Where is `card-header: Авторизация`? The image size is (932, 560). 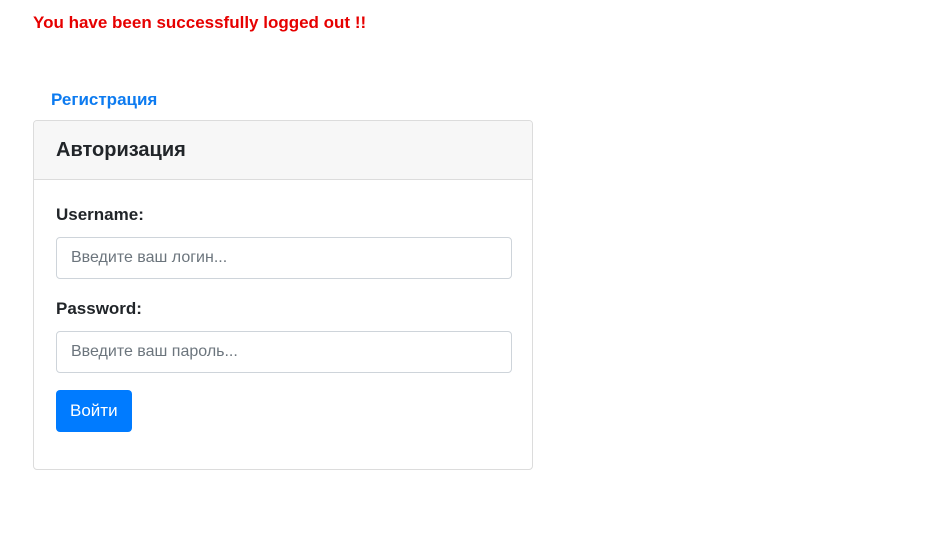
card-header: Авторизация is located at coordinates (283, 150).